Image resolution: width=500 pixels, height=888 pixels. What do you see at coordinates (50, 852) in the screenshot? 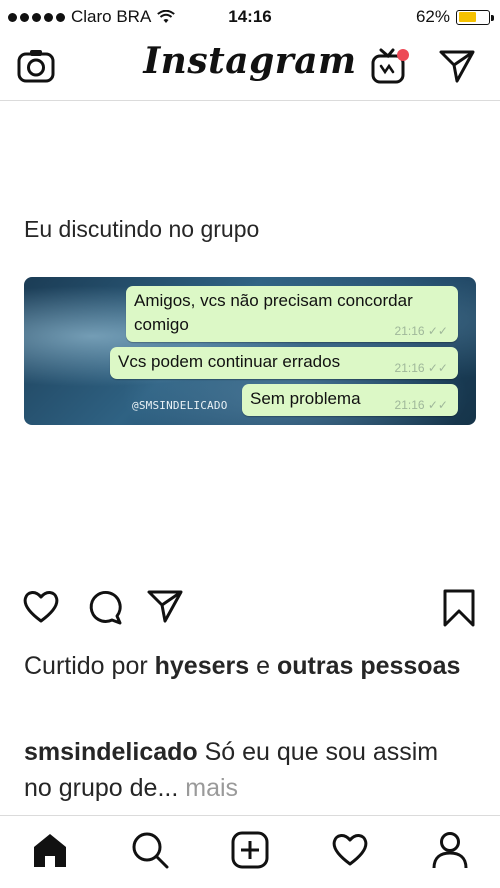
I see `home-icon` at bounding box center [50, 852].